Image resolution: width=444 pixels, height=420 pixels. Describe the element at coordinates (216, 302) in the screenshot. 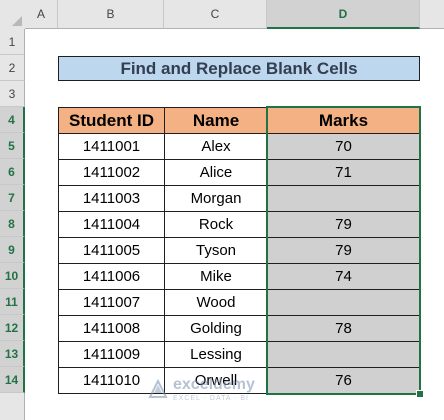

I see `cell-name: Wood` at that location.